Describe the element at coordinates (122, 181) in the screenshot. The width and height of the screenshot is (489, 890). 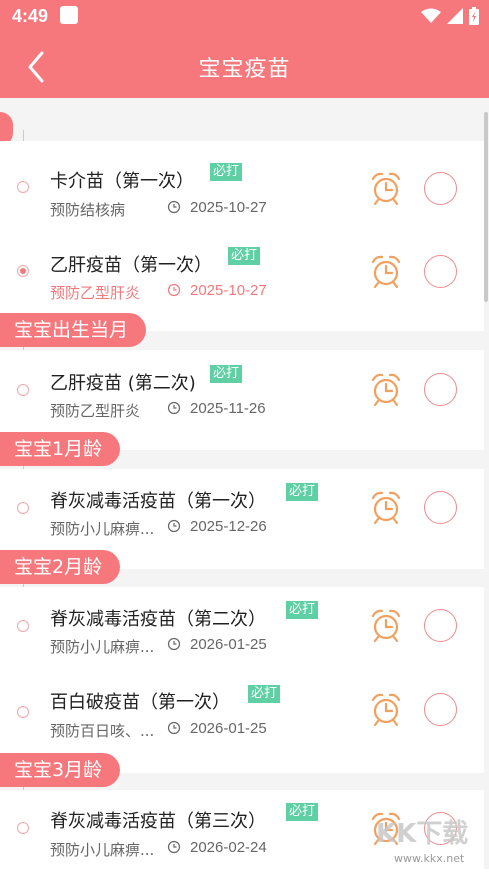
I see `vaccine-name: 卡介苗（第一次）` at that location.